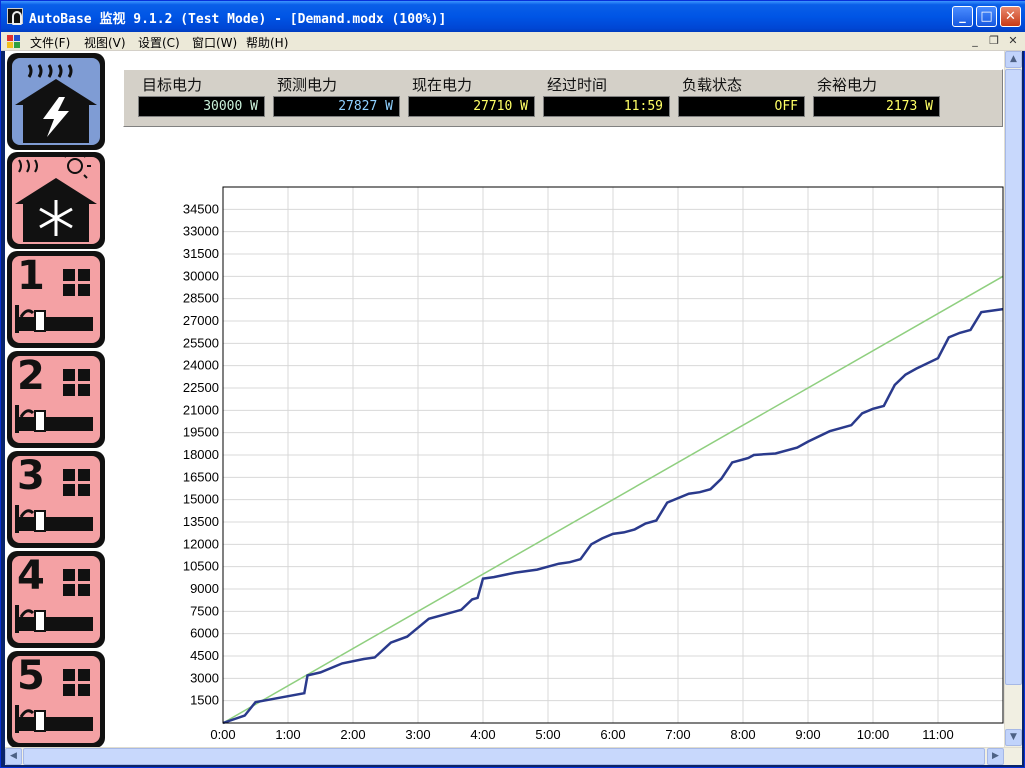 This screenshot has height=768, width=1025. What do you see at coordinates (201, 476) in the screenshot?
I see `y-tick-label: 16500` at bounding box center [201, 476].